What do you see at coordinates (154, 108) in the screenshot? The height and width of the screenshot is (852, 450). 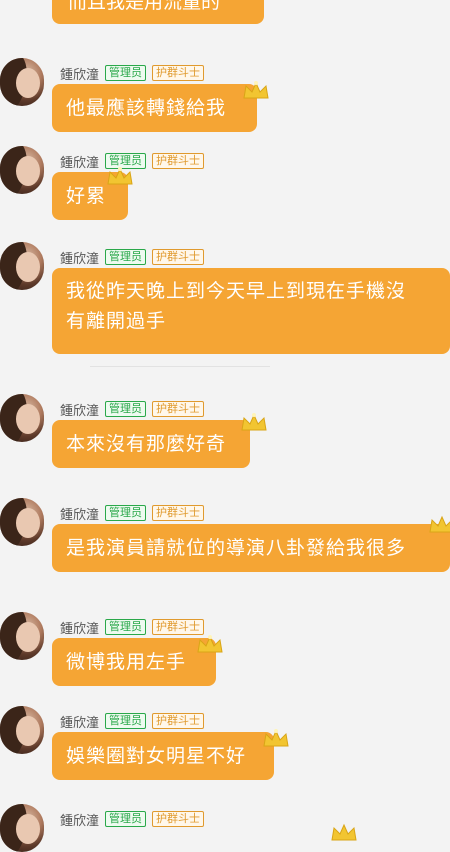 I see `message-bubble: 他最應該轉錢給我` at bounding box center [154, 108].